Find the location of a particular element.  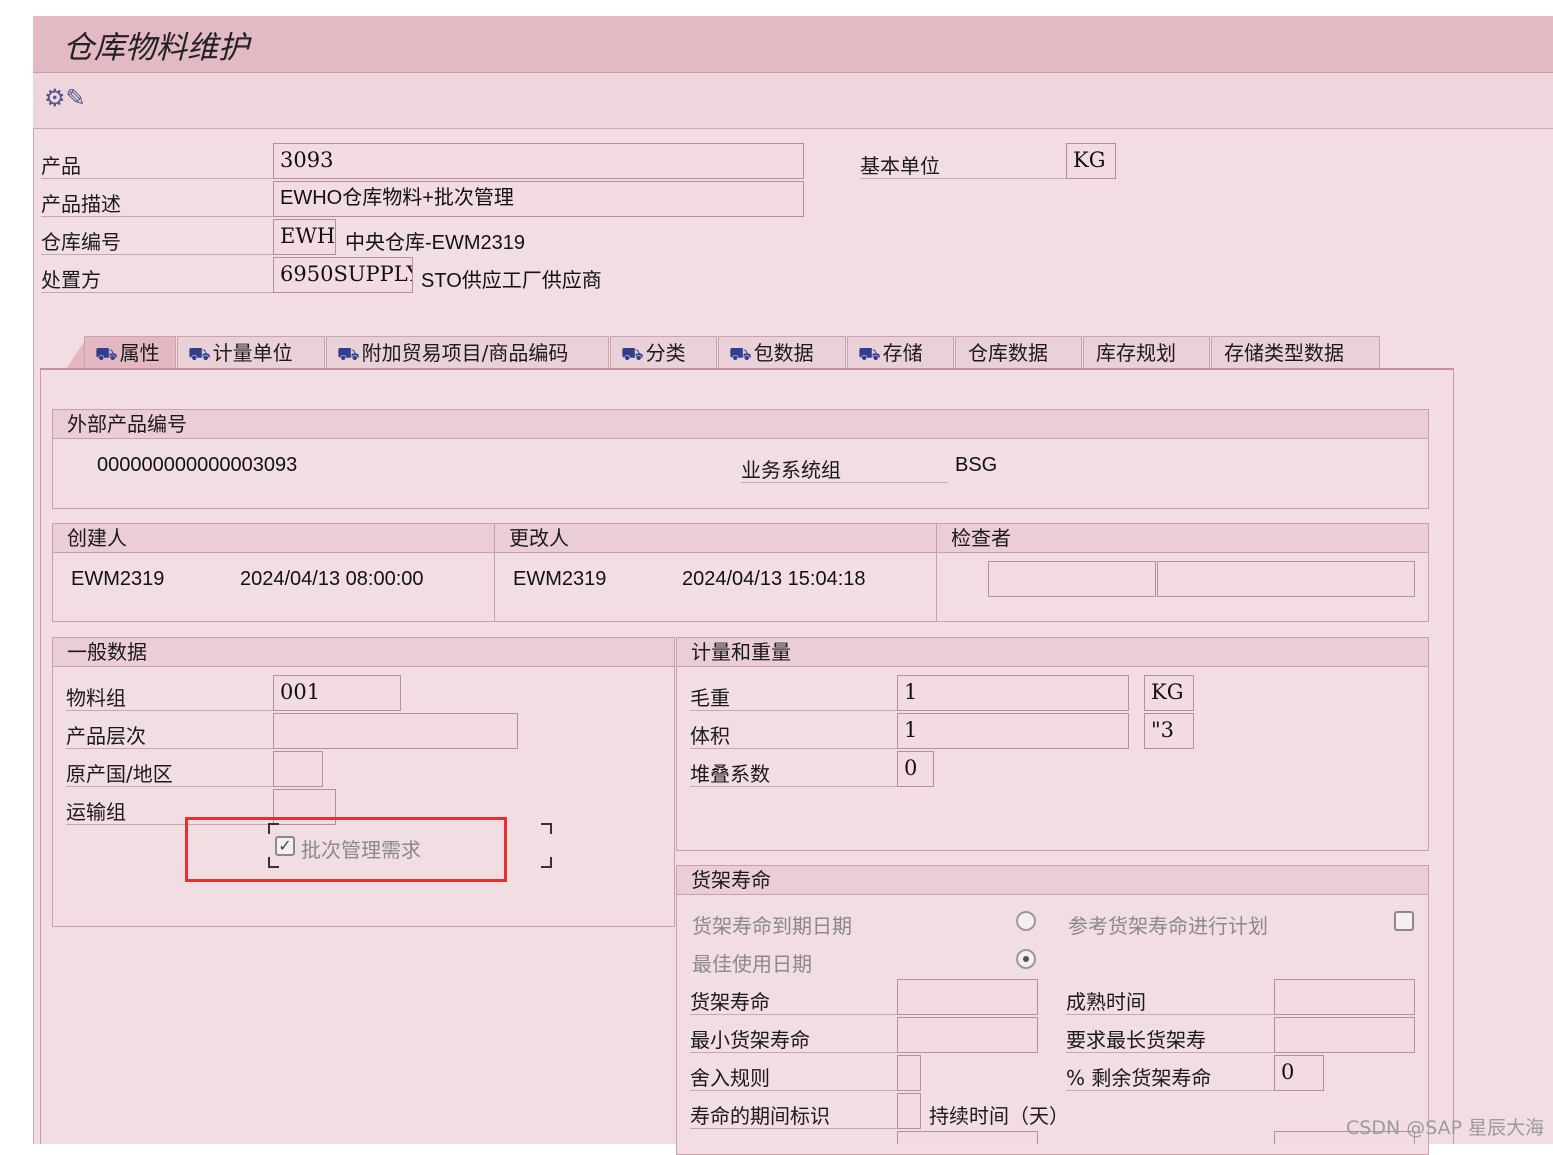

watermark-text: CSDN @SAP 星辰大海 is located at coordinates (1445, 1128).